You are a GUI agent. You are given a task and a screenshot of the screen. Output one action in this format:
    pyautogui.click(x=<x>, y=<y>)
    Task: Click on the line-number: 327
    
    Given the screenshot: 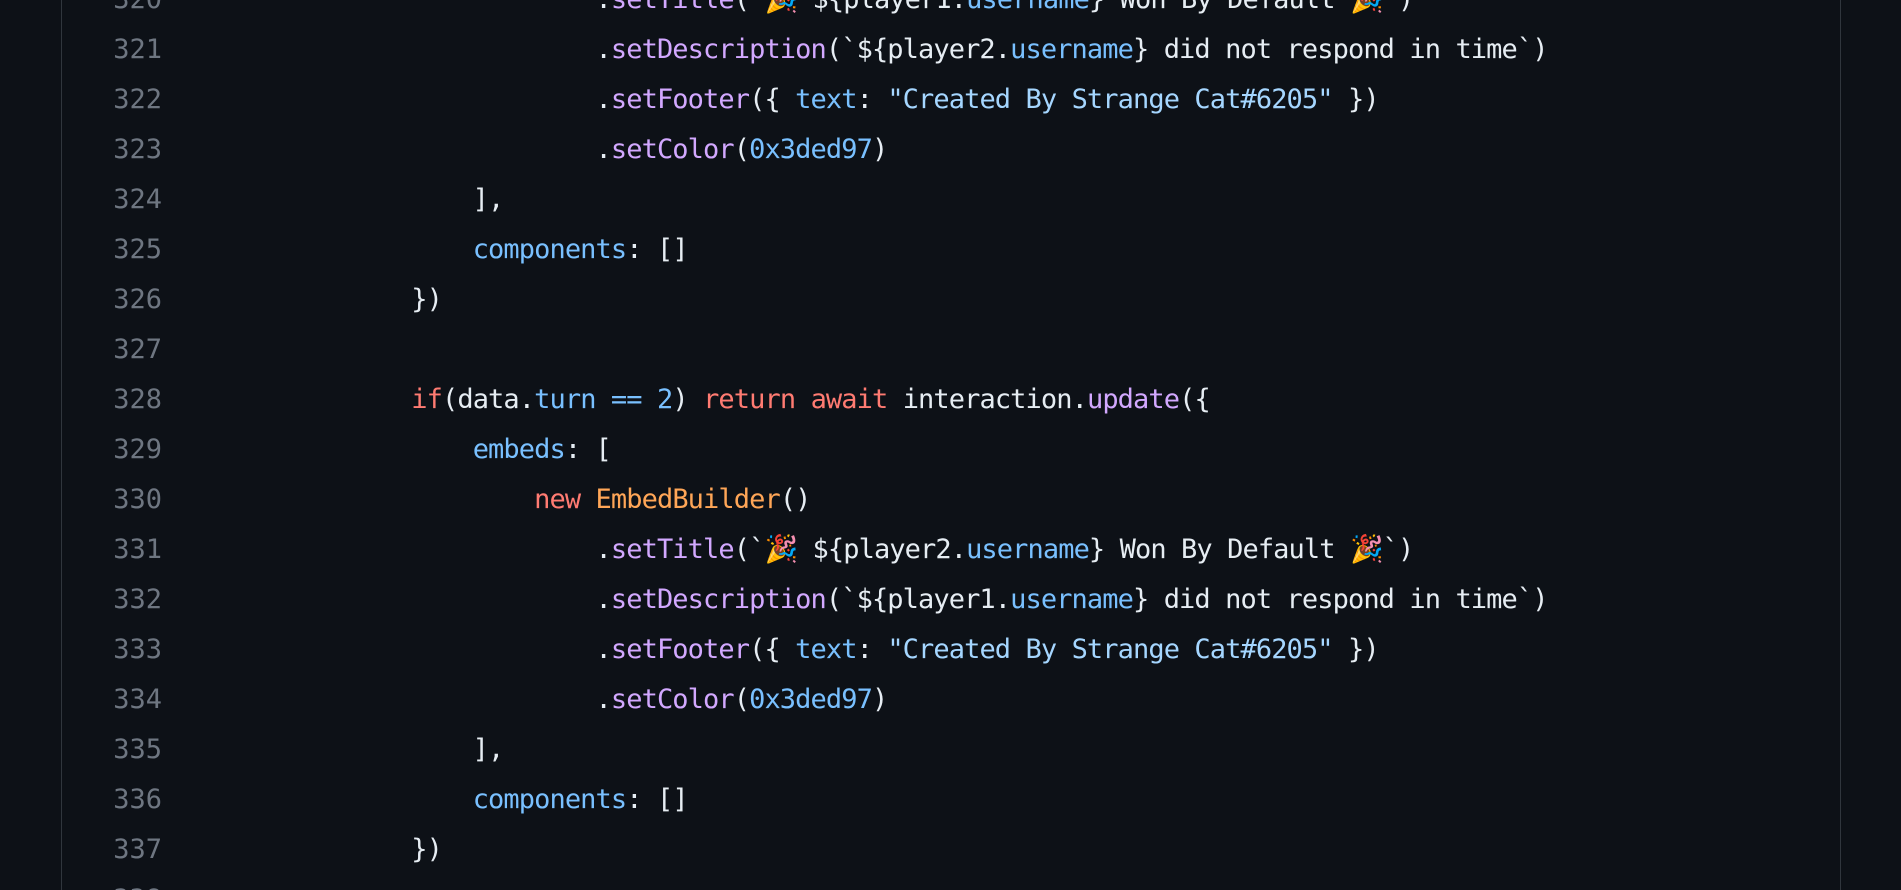 What is the action you would take?
    pyautogui.click(x=112, y=350)
    